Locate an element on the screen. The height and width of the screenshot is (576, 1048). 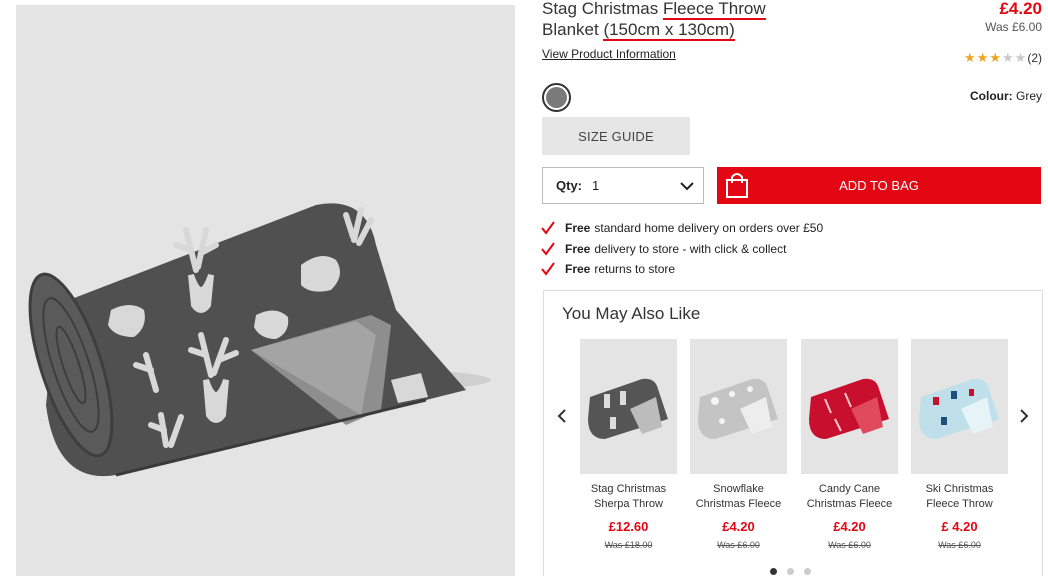
title-text-3: Blanket is located at coordinates (573, 29).